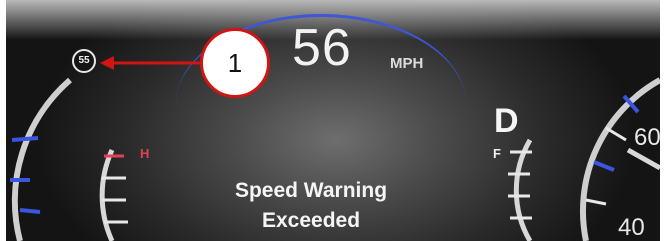  I want to click on callout-arrow, so click(151, 63).